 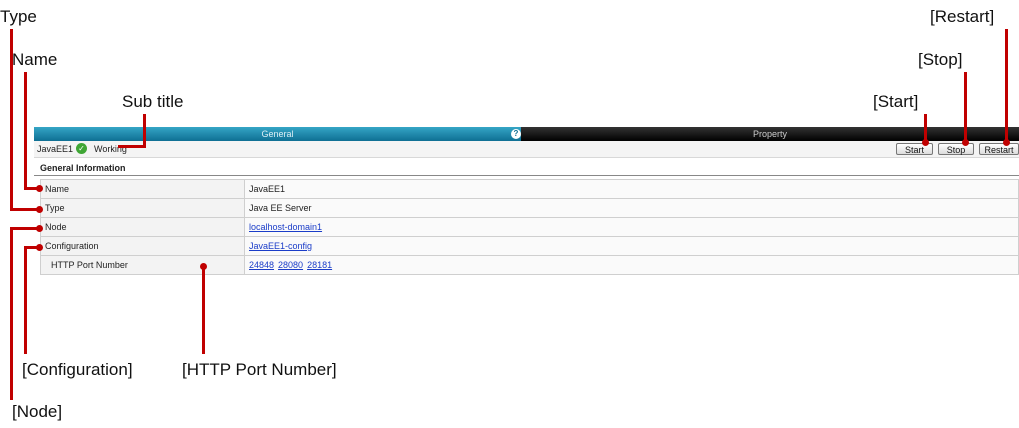 I want to click on callout-sub-title: Sub title, so click(x=153, y=101).